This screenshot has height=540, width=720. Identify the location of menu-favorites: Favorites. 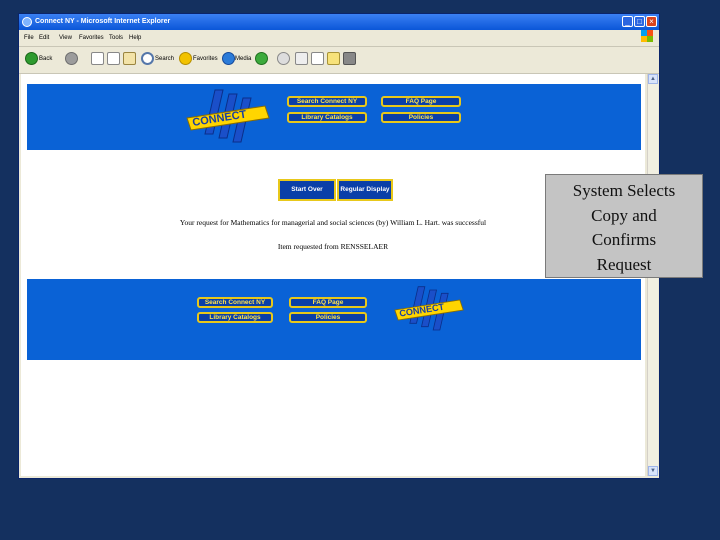
(91, 38).